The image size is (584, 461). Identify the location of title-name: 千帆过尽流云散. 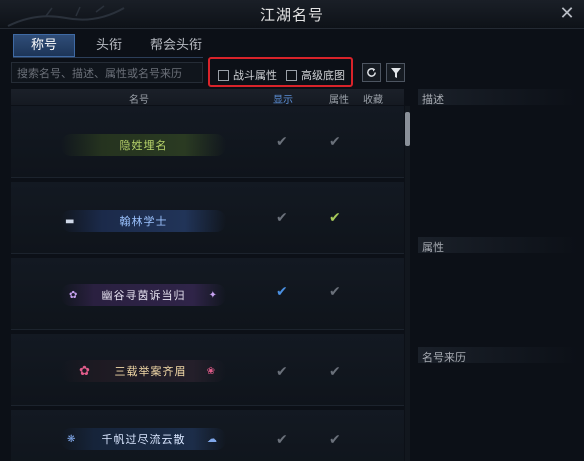
(143, 439).